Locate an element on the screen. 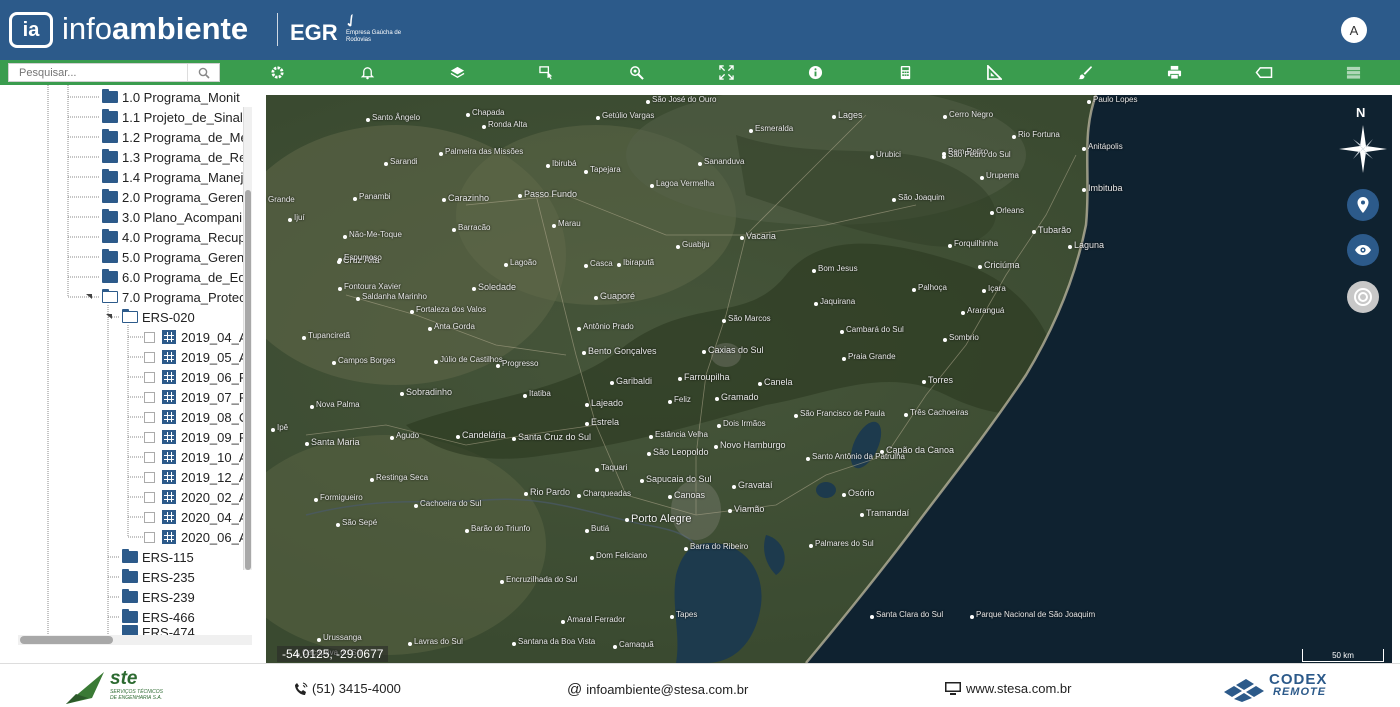 The height and width of the screenshot is (707, 1400). print-button is located at coordinates (1174, 72).